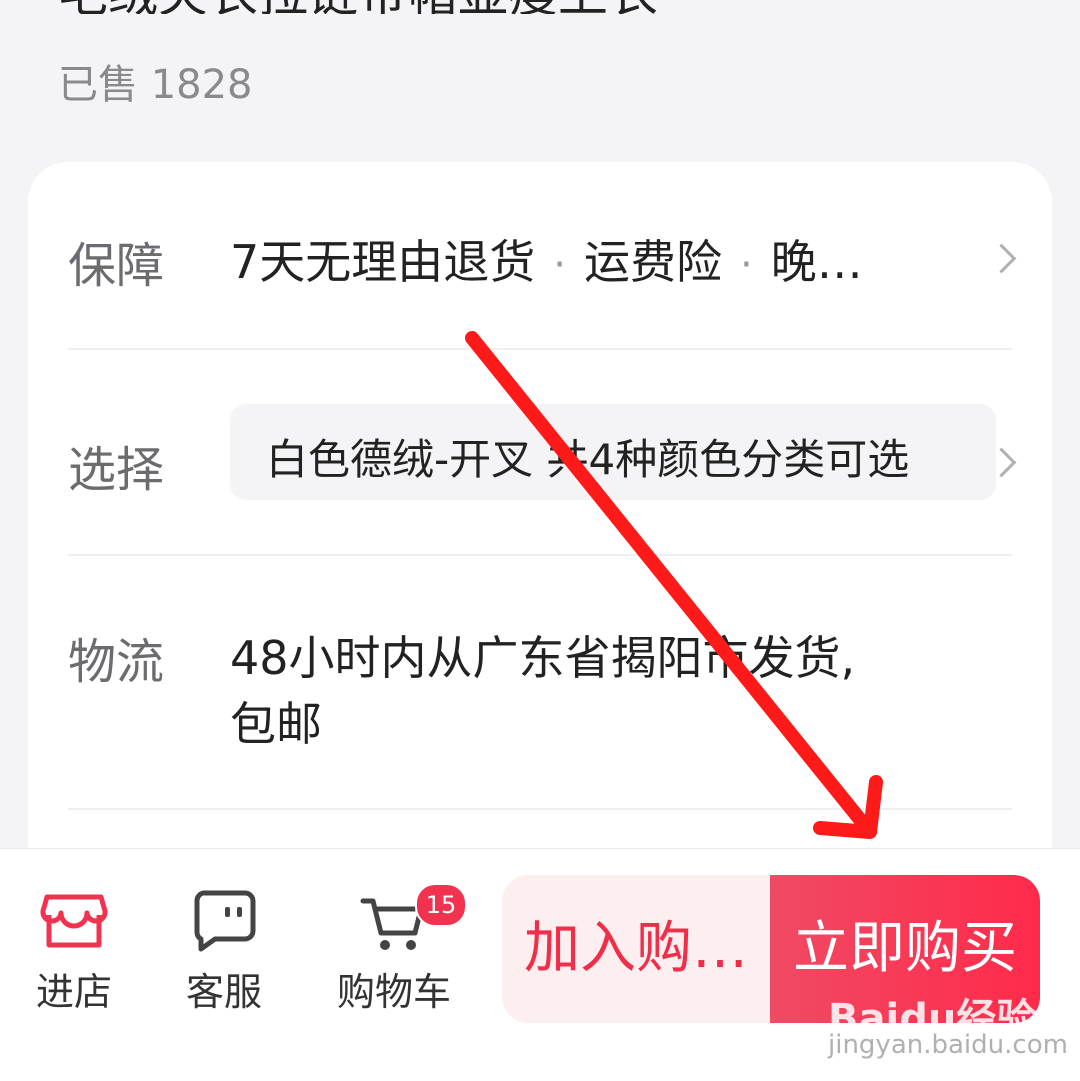 Image resolution: width=1080 pixels, height=1081 pixels. Describe the element at coordinates (393, 992) in the screenshot. I see `nav-cart-label: 购物车` at that location.